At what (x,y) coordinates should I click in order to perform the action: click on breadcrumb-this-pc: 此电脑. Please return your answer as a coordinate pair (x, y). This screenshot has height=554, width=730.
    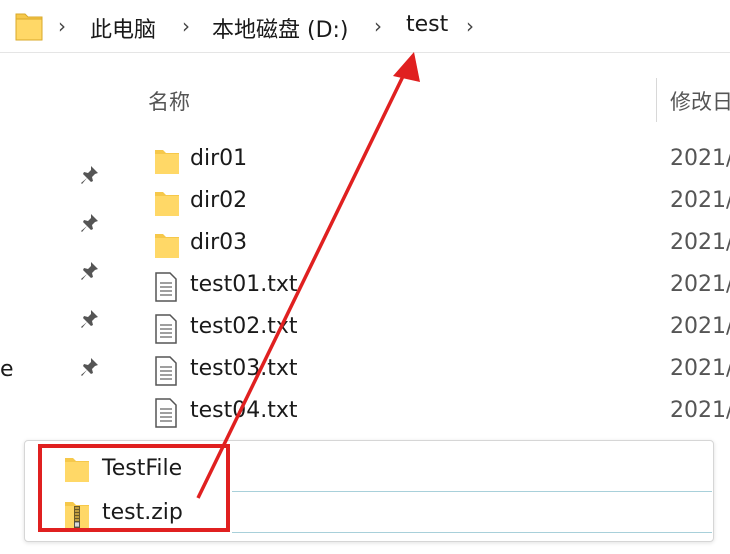
    Looking at the image, I should click on (123, 28).